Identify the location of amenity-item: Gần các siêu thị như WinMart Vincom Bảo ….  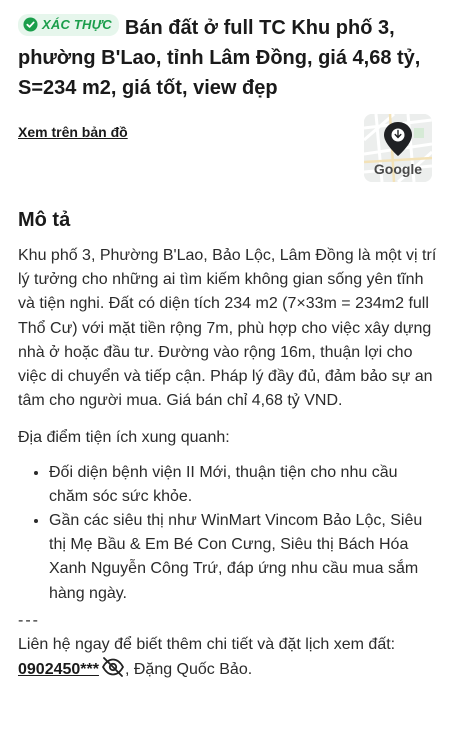
(243, 557).